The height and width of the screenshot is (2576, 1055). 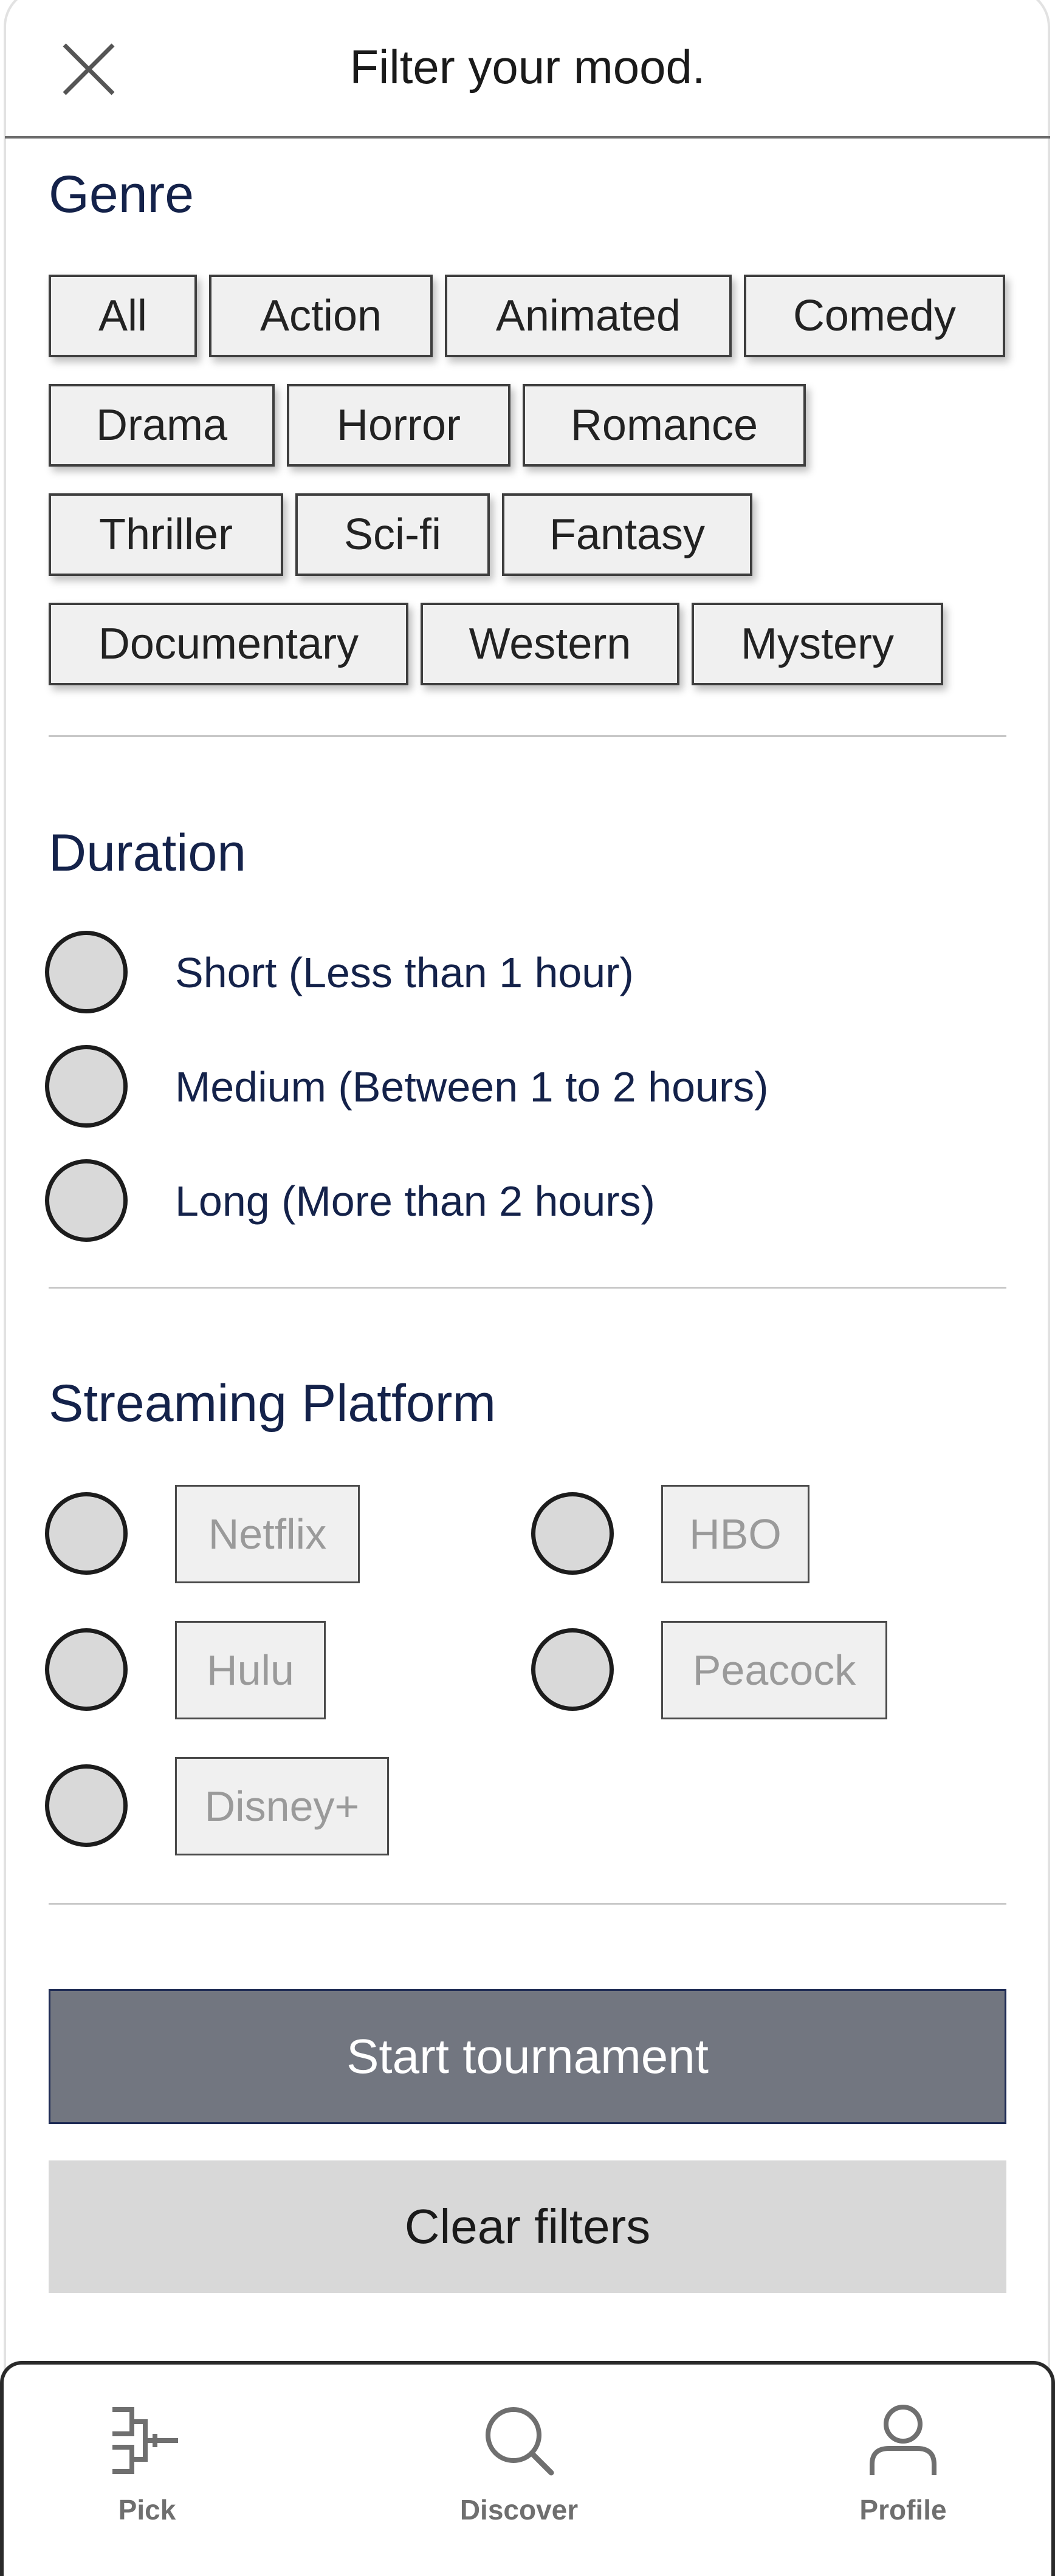 What do you see at coordinates (415, 1201) in the screenshot?
I see `duration-long-label: Long (More than 2 hours)` at bounding box center [415, 1201].